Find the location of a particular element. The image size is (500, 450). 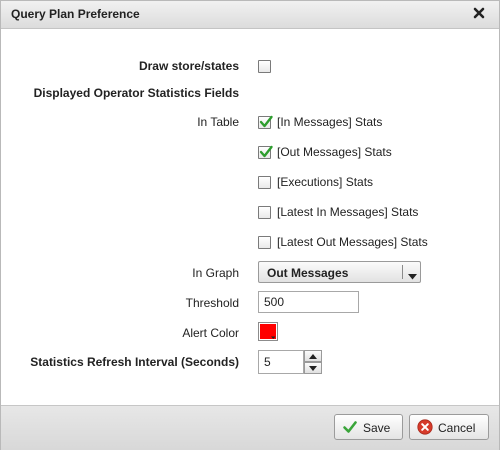

arrow-down-icon is located at coordinates (313, 368).